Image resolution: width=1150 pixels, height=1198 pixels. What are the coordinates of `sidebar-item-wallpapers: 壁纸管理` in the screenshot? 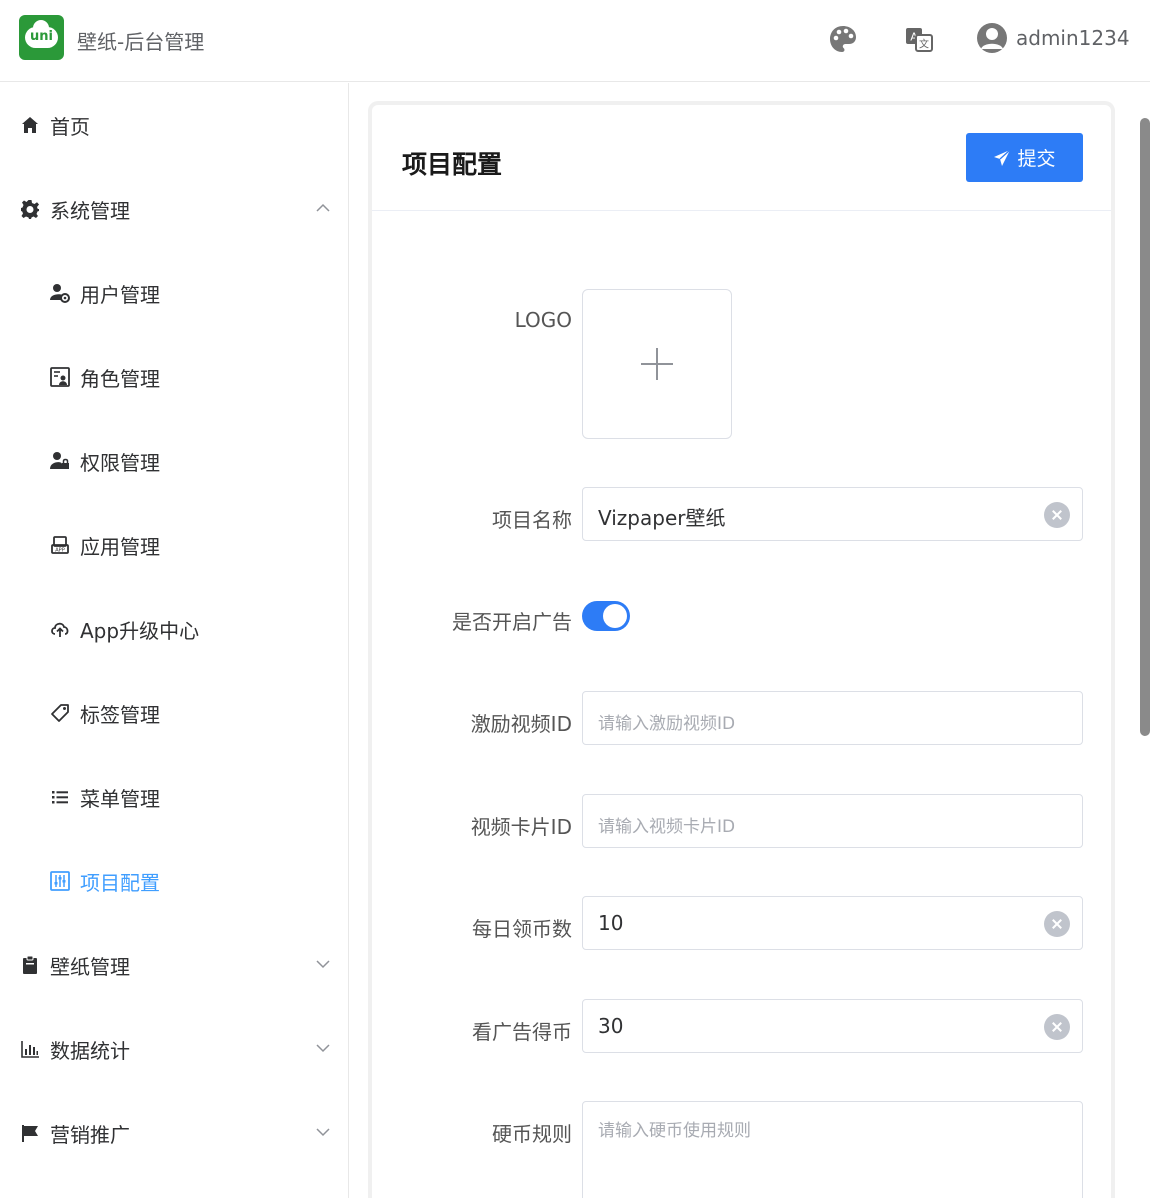 It's located at (174, 965).